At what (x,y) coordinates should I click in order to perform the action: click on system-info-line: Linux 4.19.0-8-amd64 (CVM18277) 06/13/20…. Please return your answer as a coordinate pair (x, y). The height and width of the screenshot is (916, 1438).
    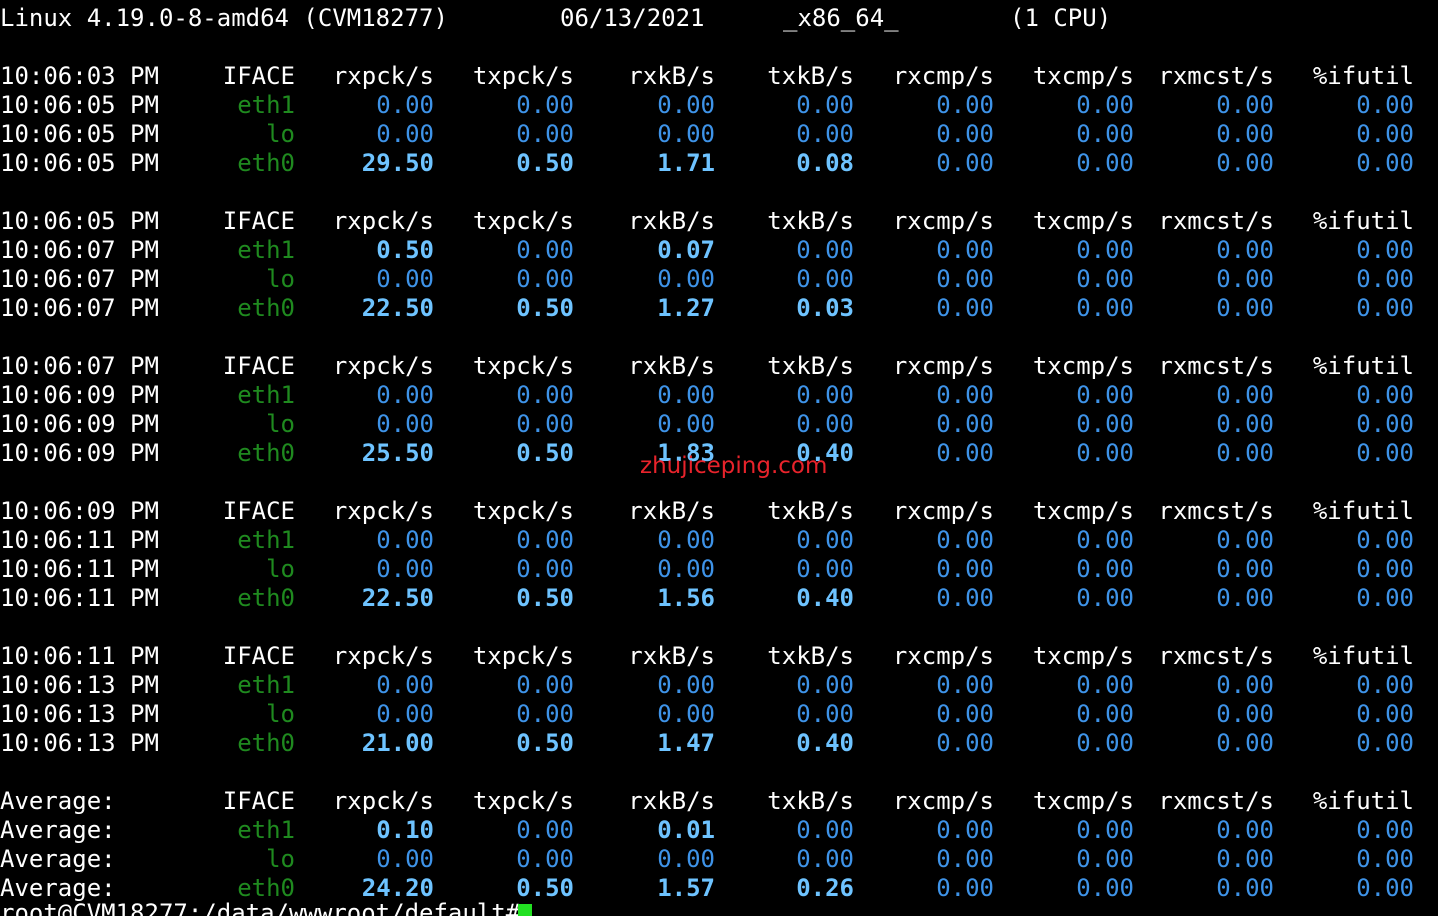
    Looking at the image, I should click on (719, 18).